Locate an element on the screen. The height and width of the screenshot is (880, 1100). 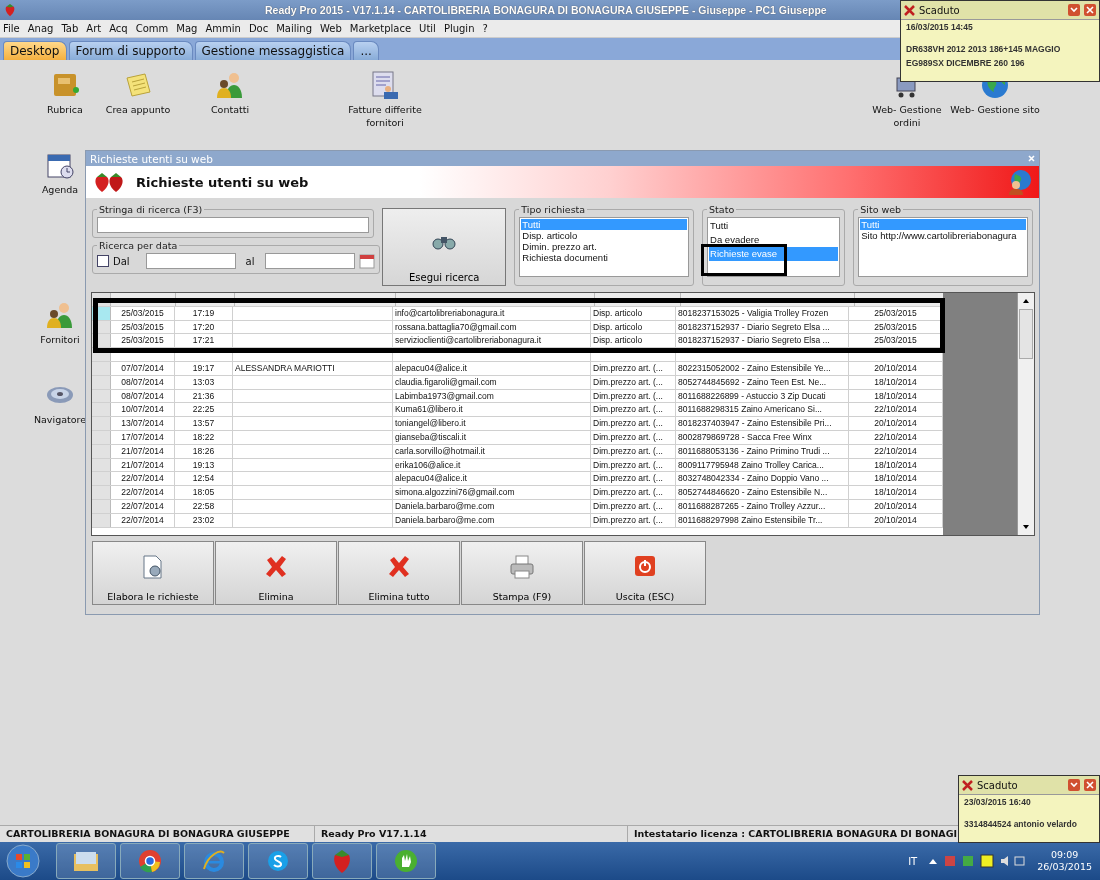
table-cell: rossana.battaglia70@gmail.com is located at coordinates (456, 326).